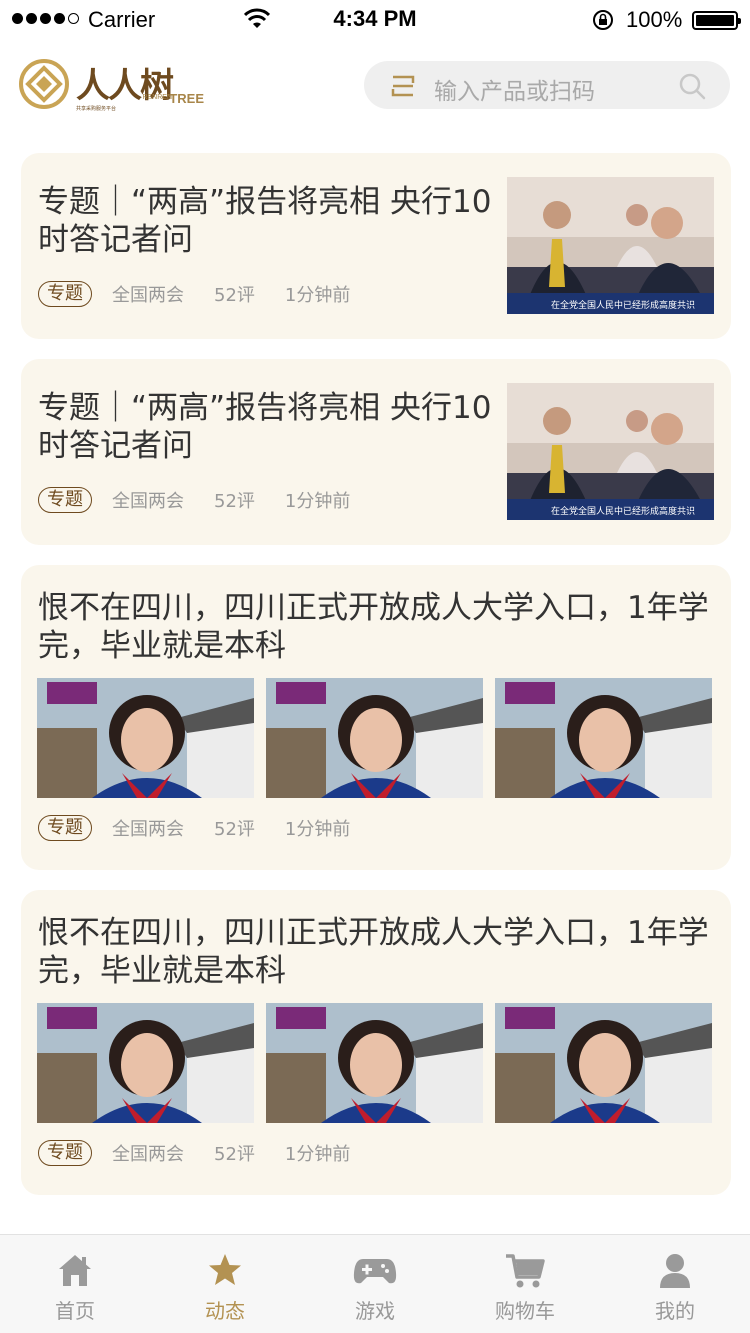 This screenshot has width=750, height=1333. I want to click on tab-games: 游戏, so click(375, 1284).